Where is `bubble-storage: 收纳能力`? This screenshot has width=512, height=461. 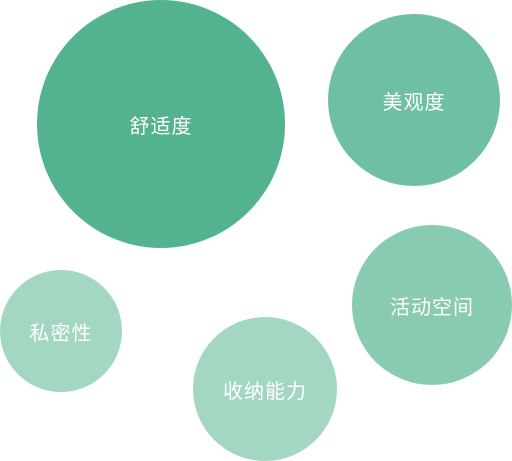 bubble-storage: 收纳能力 is located at coordinates (265, 389).